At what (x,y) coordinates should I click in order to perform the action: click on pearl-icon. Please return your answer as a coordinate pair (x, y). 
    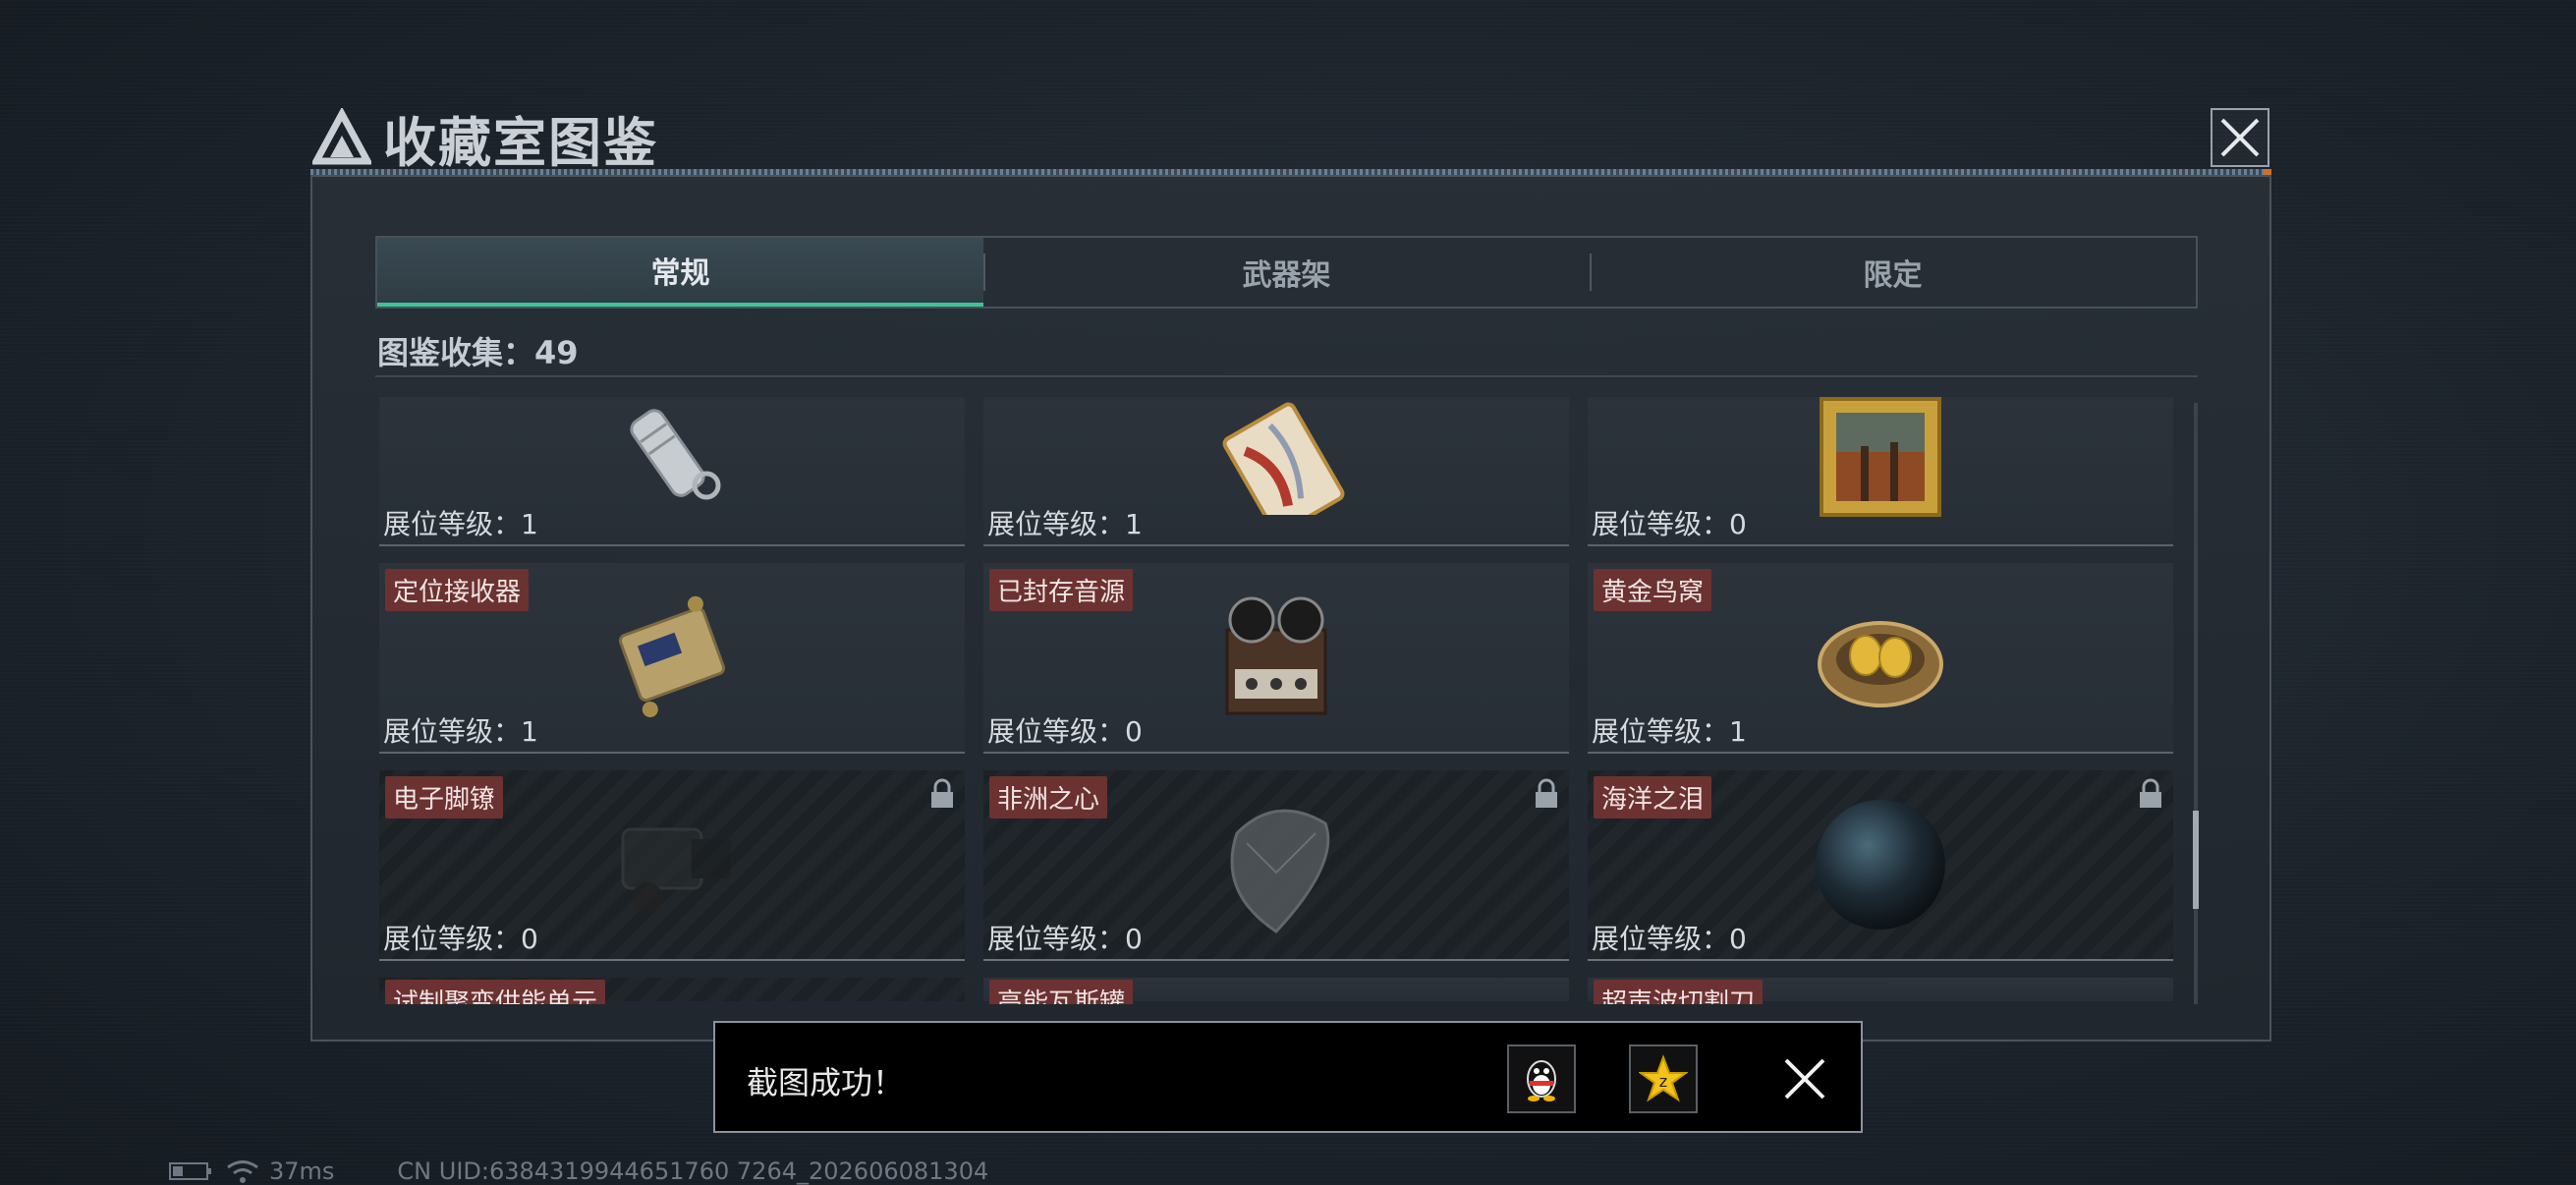
    Looking at the image, I should click on (1880, 865).